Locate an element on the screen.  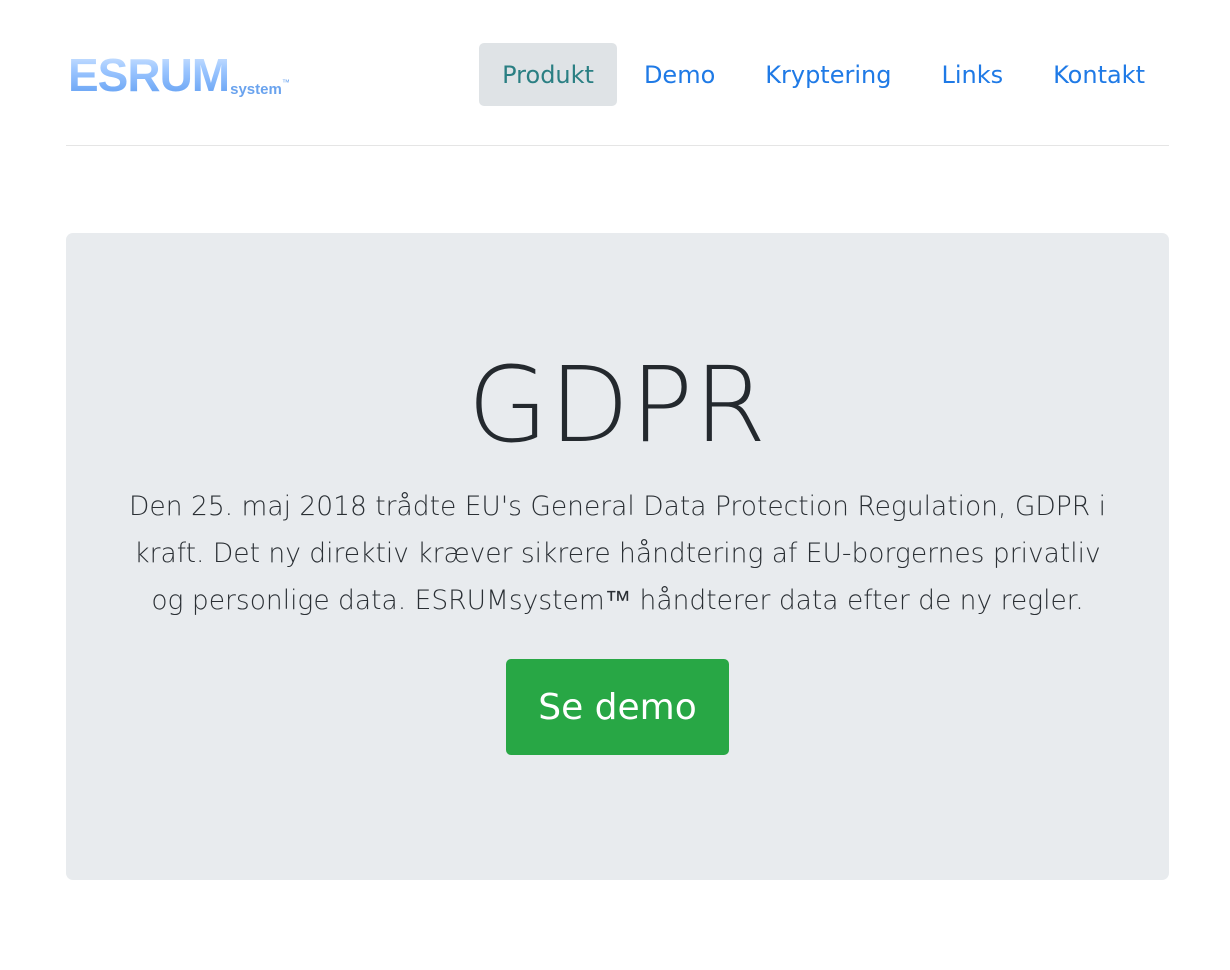
nav-item-kontakt: Kontakt is located at coordinates (1099, 74).